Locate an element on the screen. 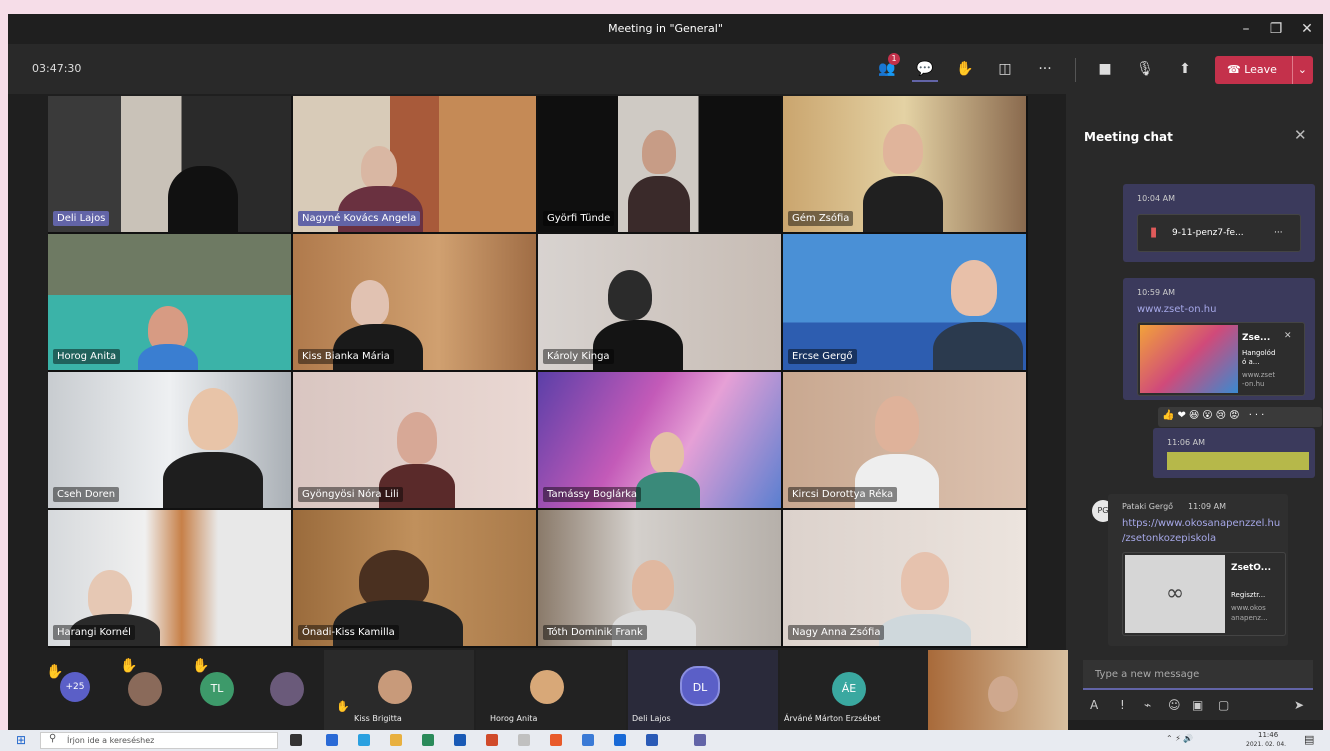 The height and width of the screenshot is (751, 1330). video-tile: Nagy Anna Zsófia is located at coordinates (904, 578).